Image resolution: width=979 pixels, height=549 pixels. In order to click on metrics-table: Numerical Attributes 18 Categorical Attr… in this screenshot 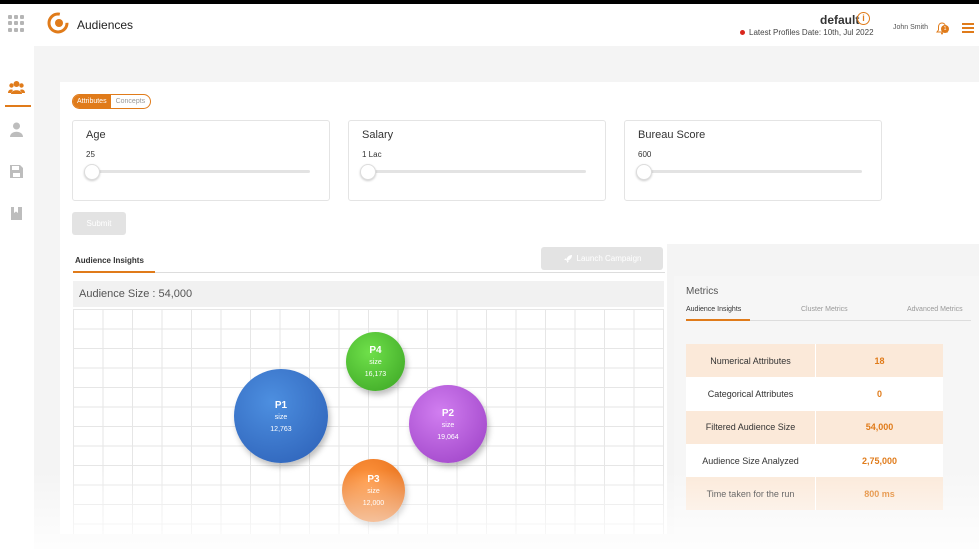, I will do `click(814, 427)`.